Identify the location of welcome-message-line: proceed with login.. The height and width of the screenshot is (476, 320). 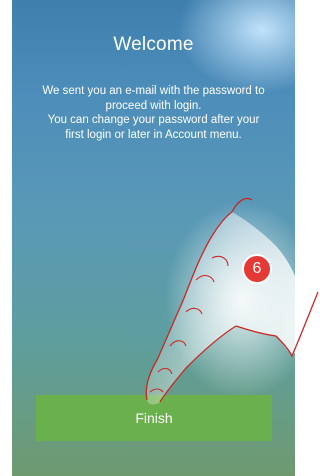
(153, 105).